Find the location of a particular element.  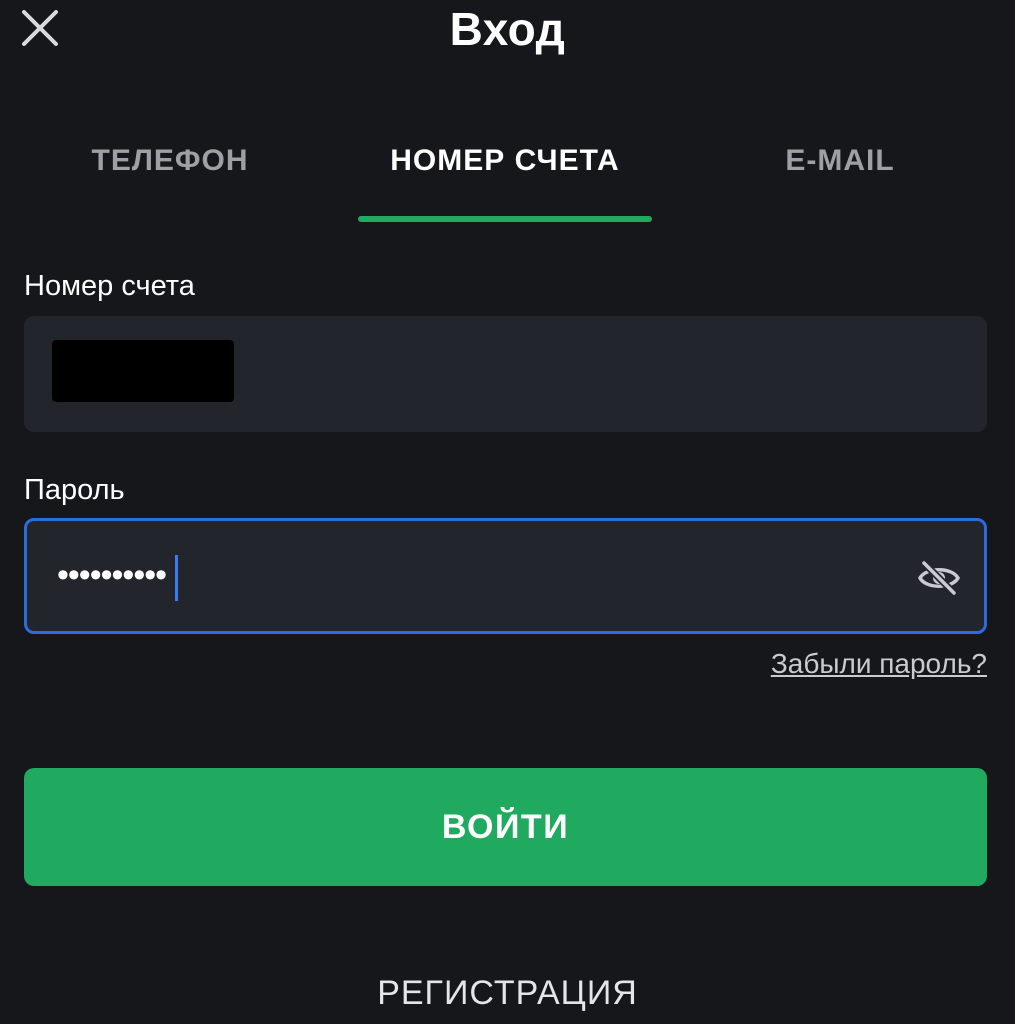

page-title: Вход is located at coordinates (507, 29).